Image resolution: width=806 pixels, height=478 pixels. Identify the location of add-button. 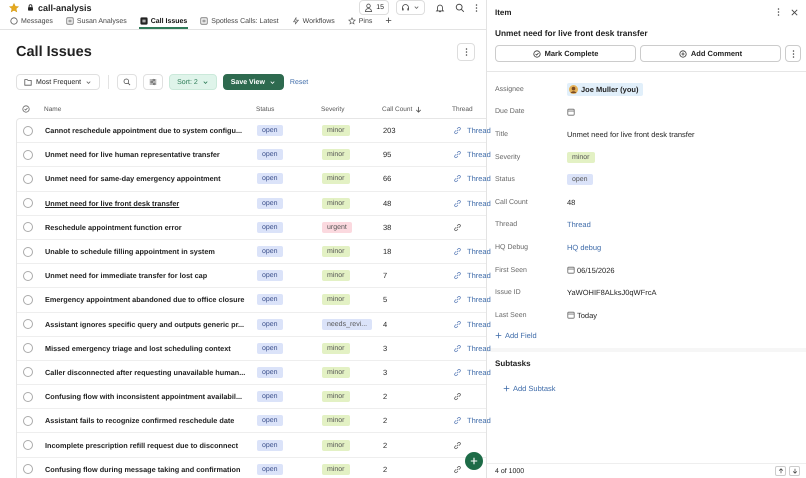
(474, 461).